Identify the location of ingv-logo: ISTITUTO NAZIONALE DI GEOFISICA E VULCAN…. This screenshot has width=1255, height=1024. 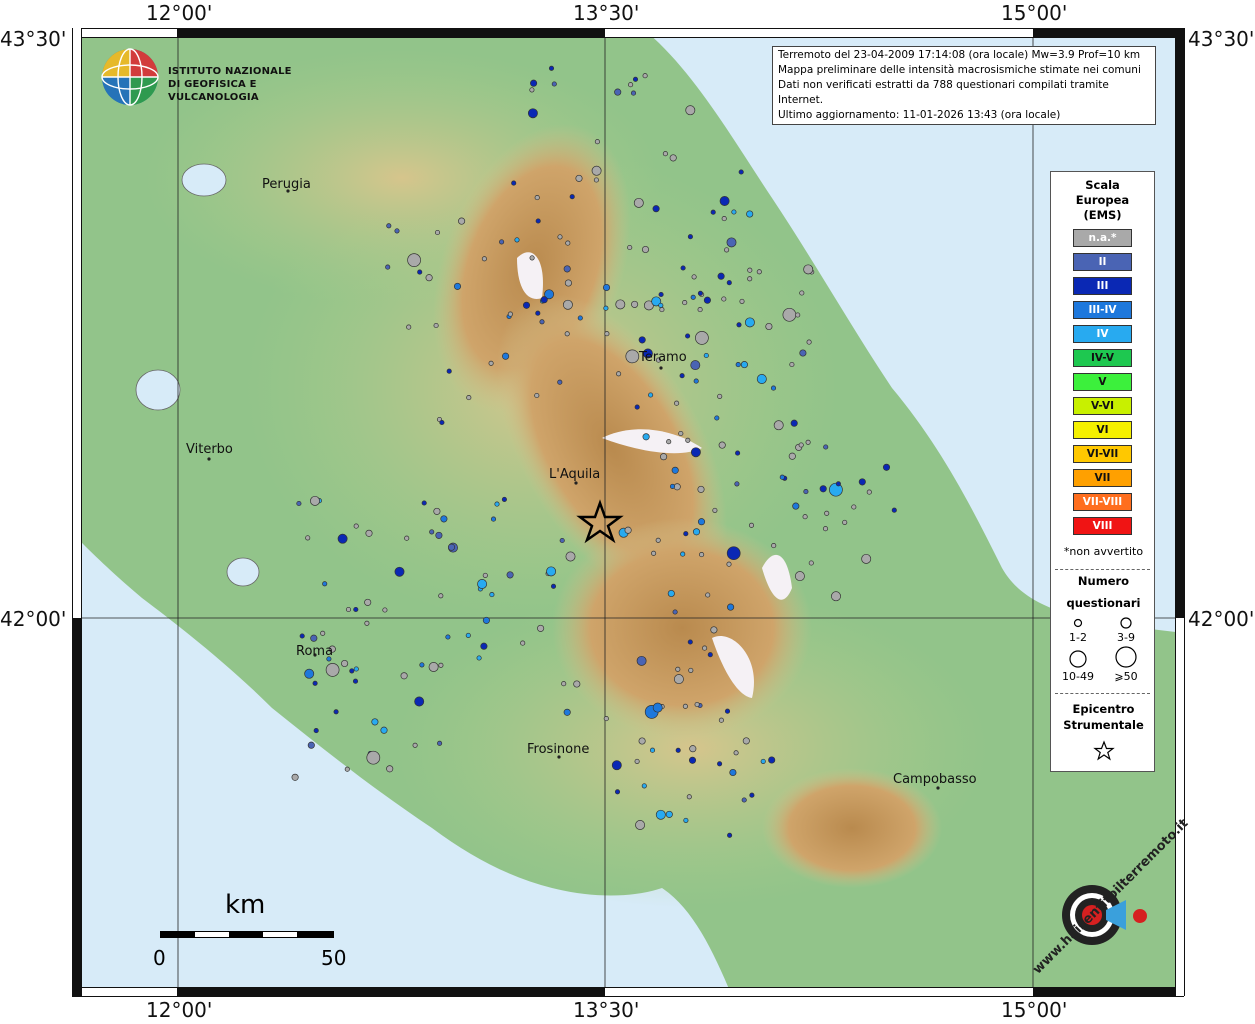
(210, 78).